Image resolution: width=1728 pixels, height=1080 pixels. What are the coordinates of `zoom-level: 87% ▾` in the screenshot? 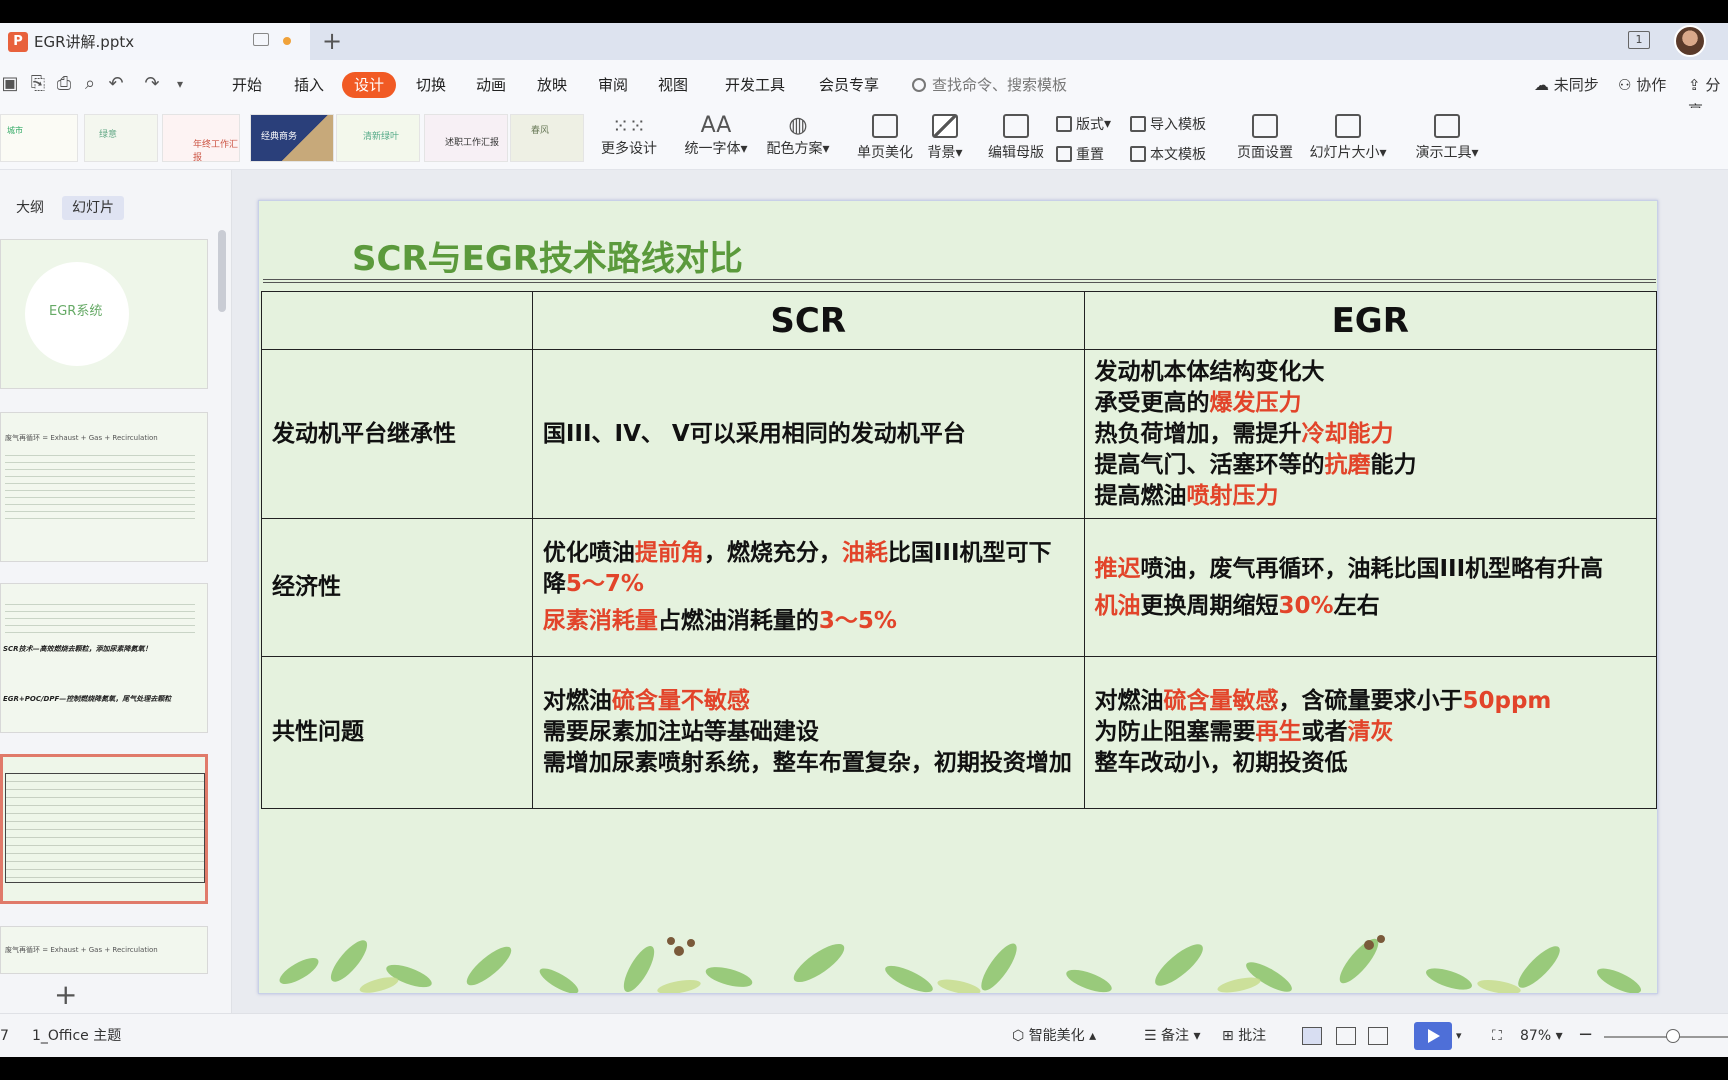 It's located at (1541, 1036).